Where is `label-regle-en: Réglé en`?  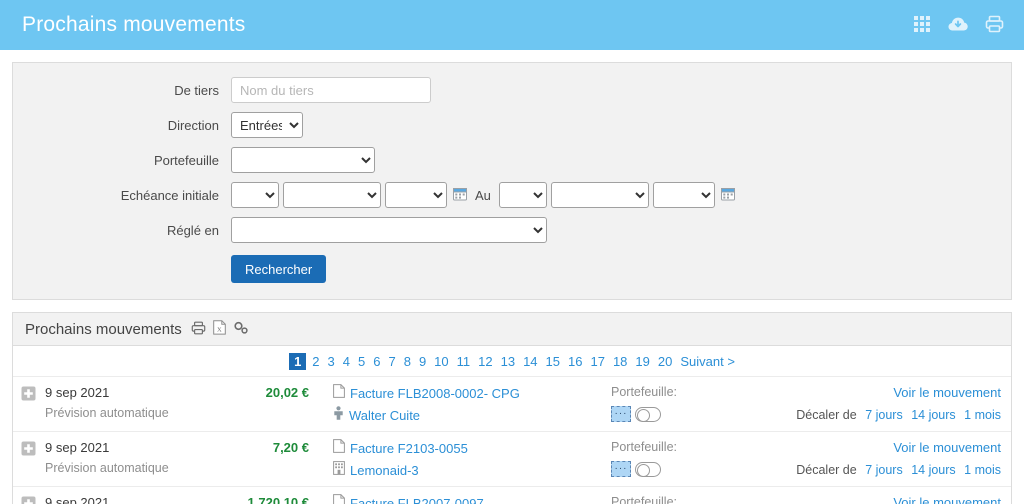
label-regle-en: Réglé en is located at coordinates (192, 230).